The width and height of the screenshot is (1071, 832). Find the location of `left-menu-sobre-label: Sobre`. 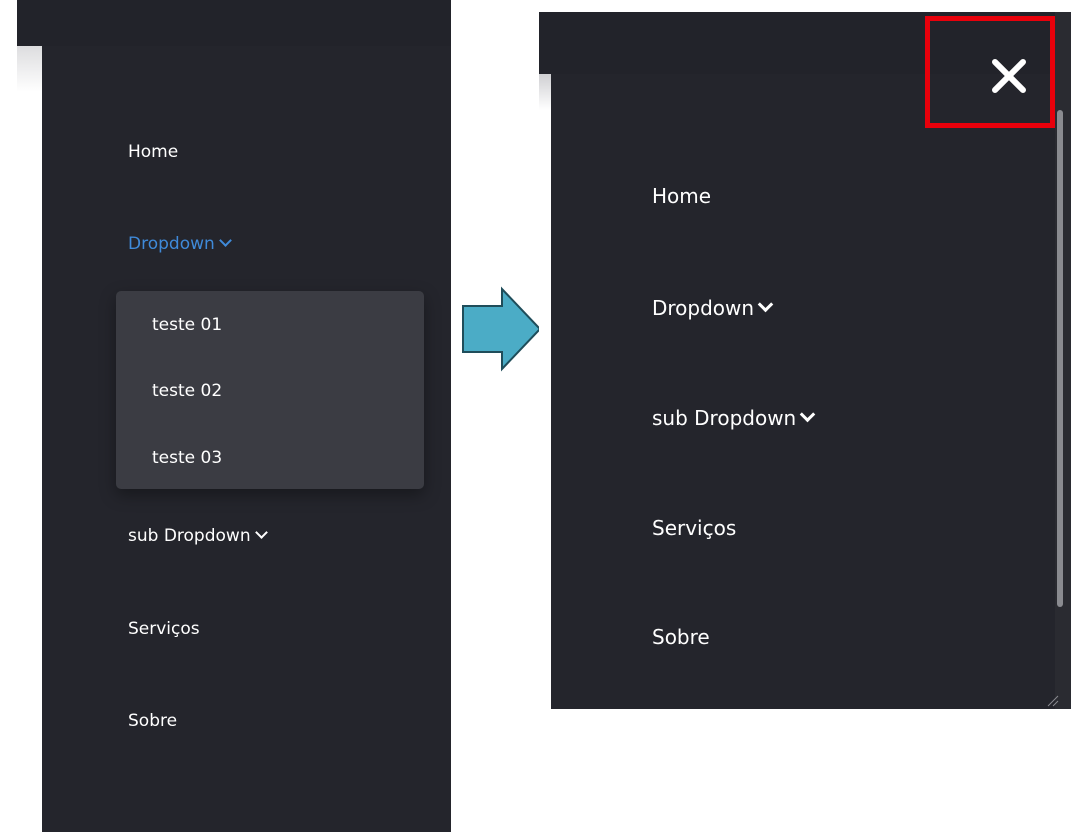

left-menu-sobre-label: Sobre is located at coordinates (153, 721).